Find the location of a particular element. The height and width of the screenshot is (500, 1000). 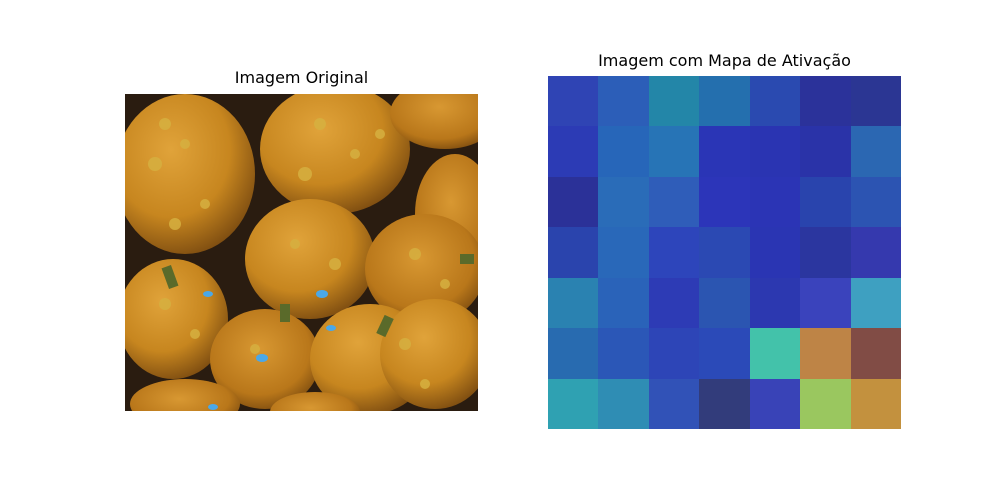

activation-map-title: Imagem com Mapa de Ativação is located at coordinates (724, 60).